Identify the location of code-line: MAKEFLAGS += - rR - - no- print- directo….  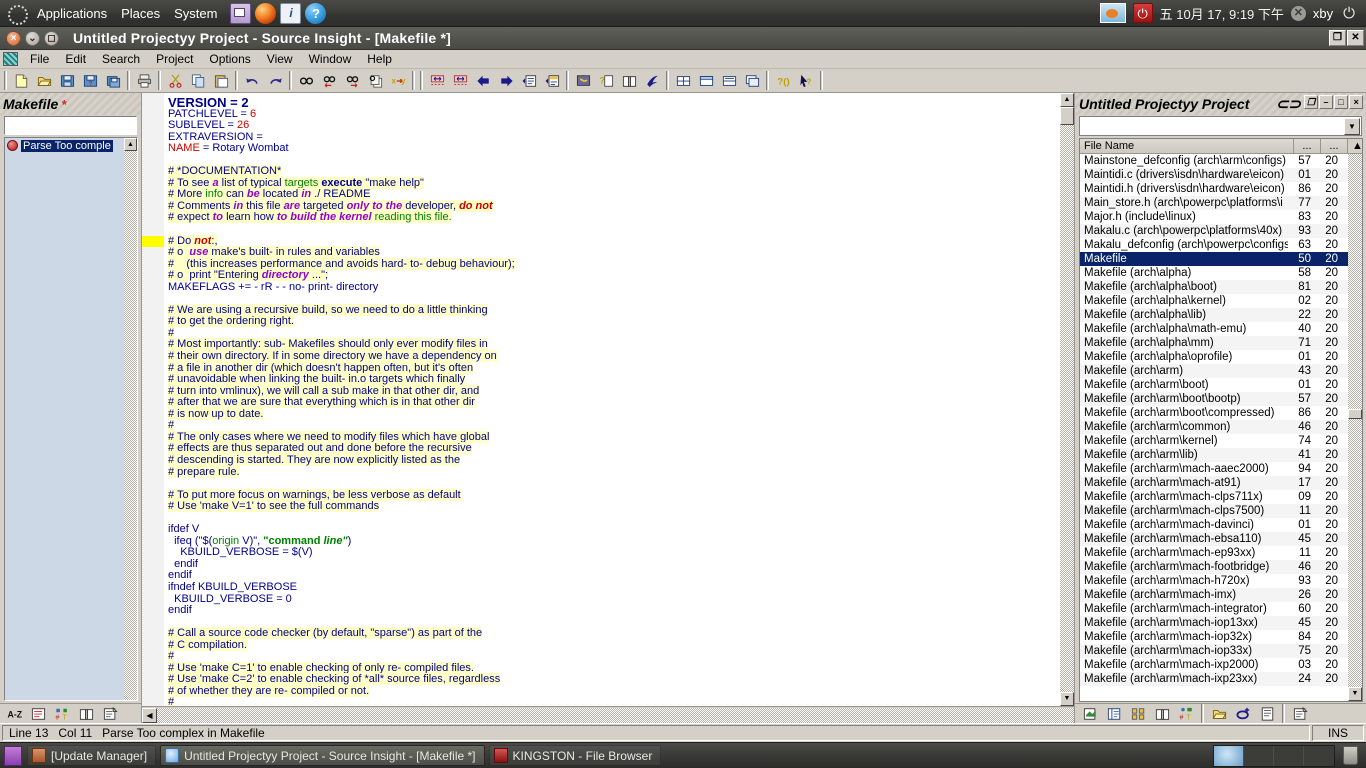
(614, 287).